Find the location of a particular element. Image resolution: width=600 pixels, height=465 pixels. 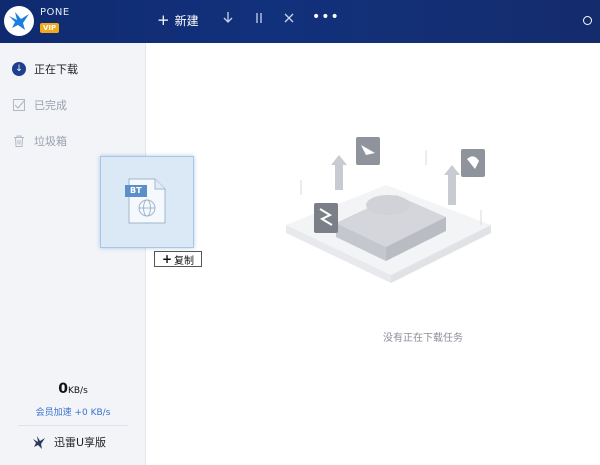

divider is located at coordinates (73, 425).